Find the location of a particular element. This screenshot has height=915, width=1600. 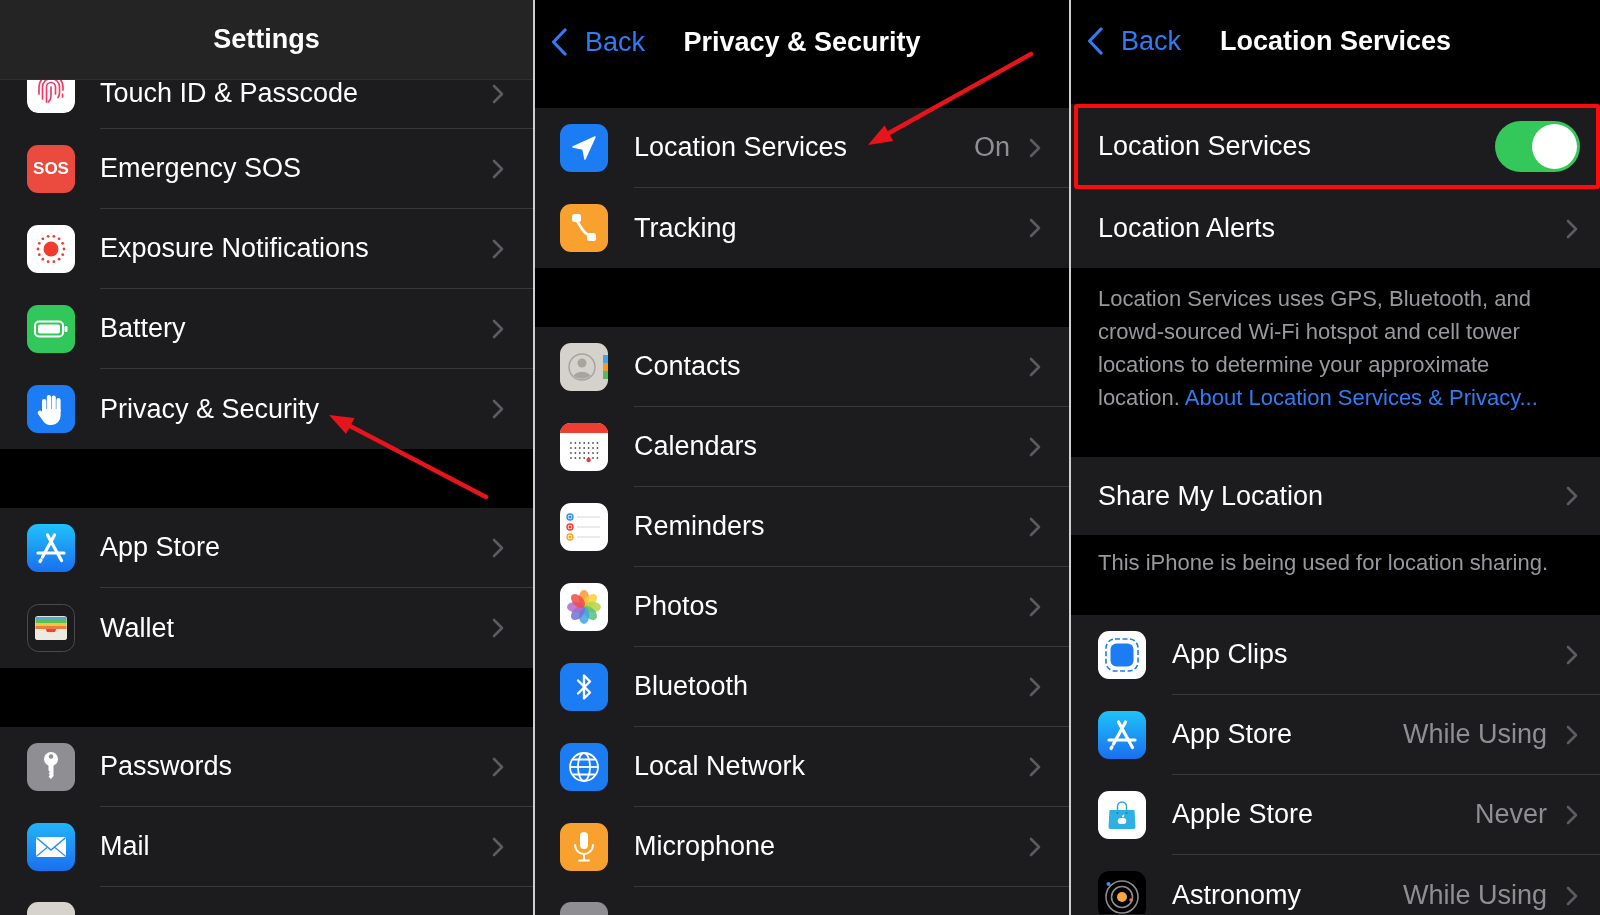

list-row: Local Network is located at coordinates (802, 767).